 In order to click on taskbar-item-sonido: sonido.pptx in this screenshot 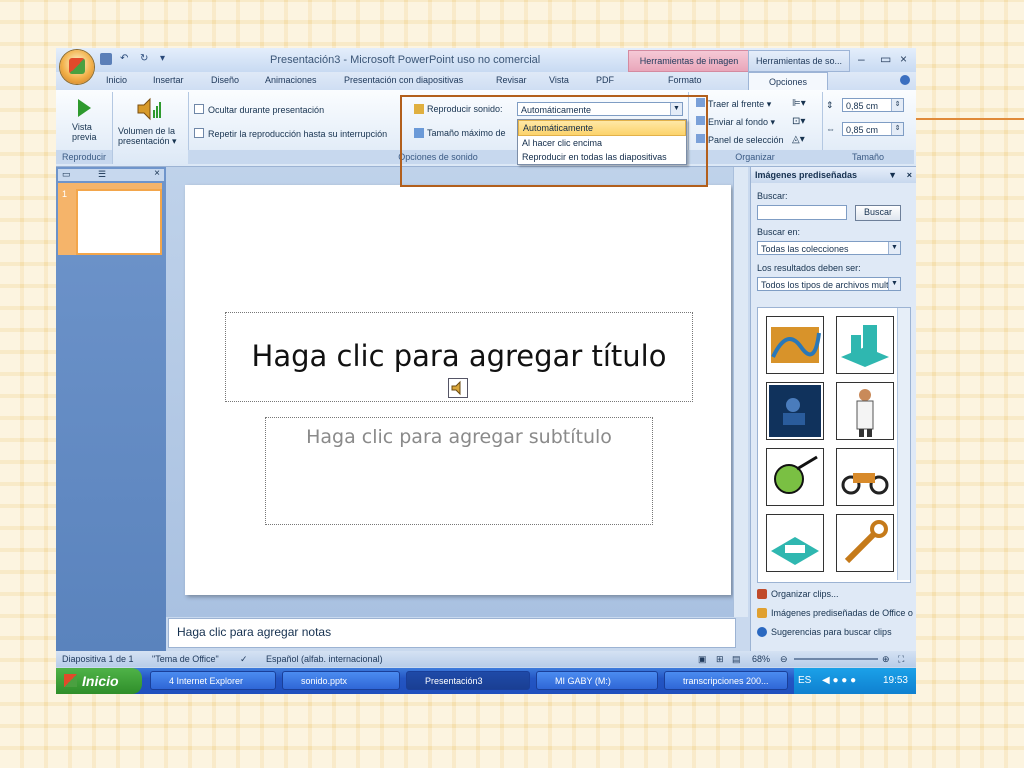, I will do `click(341, 680)`.